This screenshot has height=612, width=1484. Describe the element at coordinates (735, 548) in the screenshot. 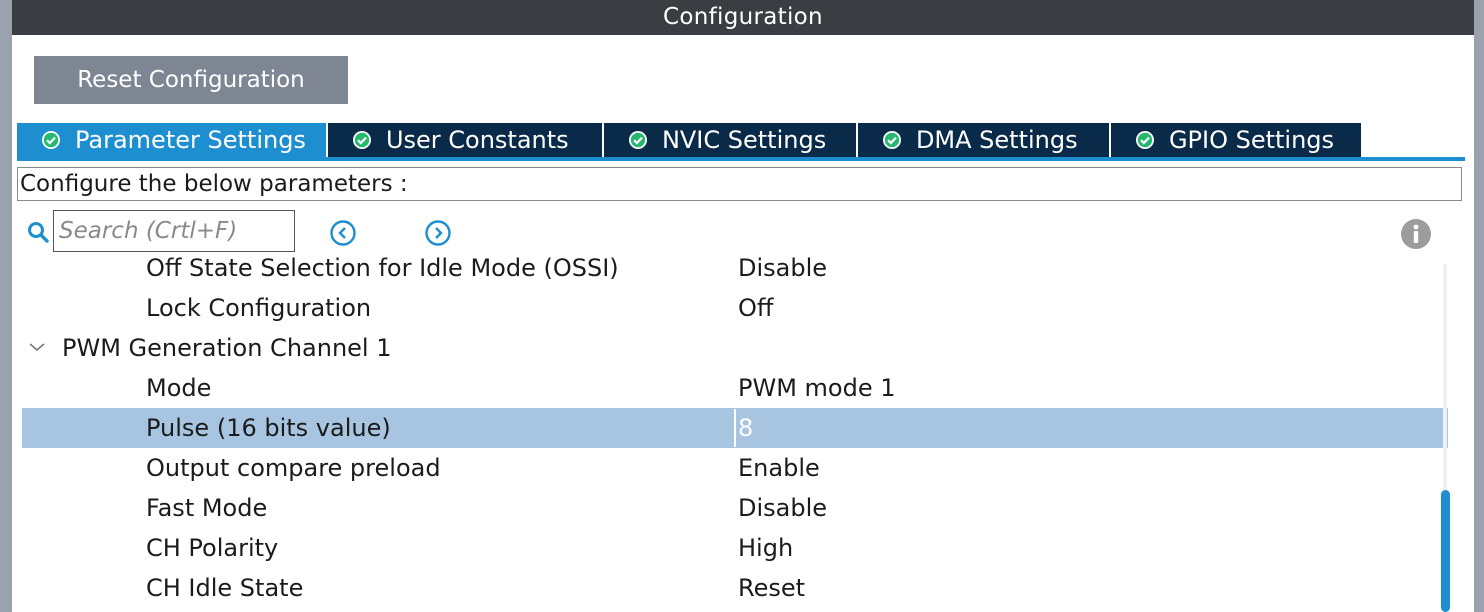

I see `parameter-row: CH Polarity High` at that location.